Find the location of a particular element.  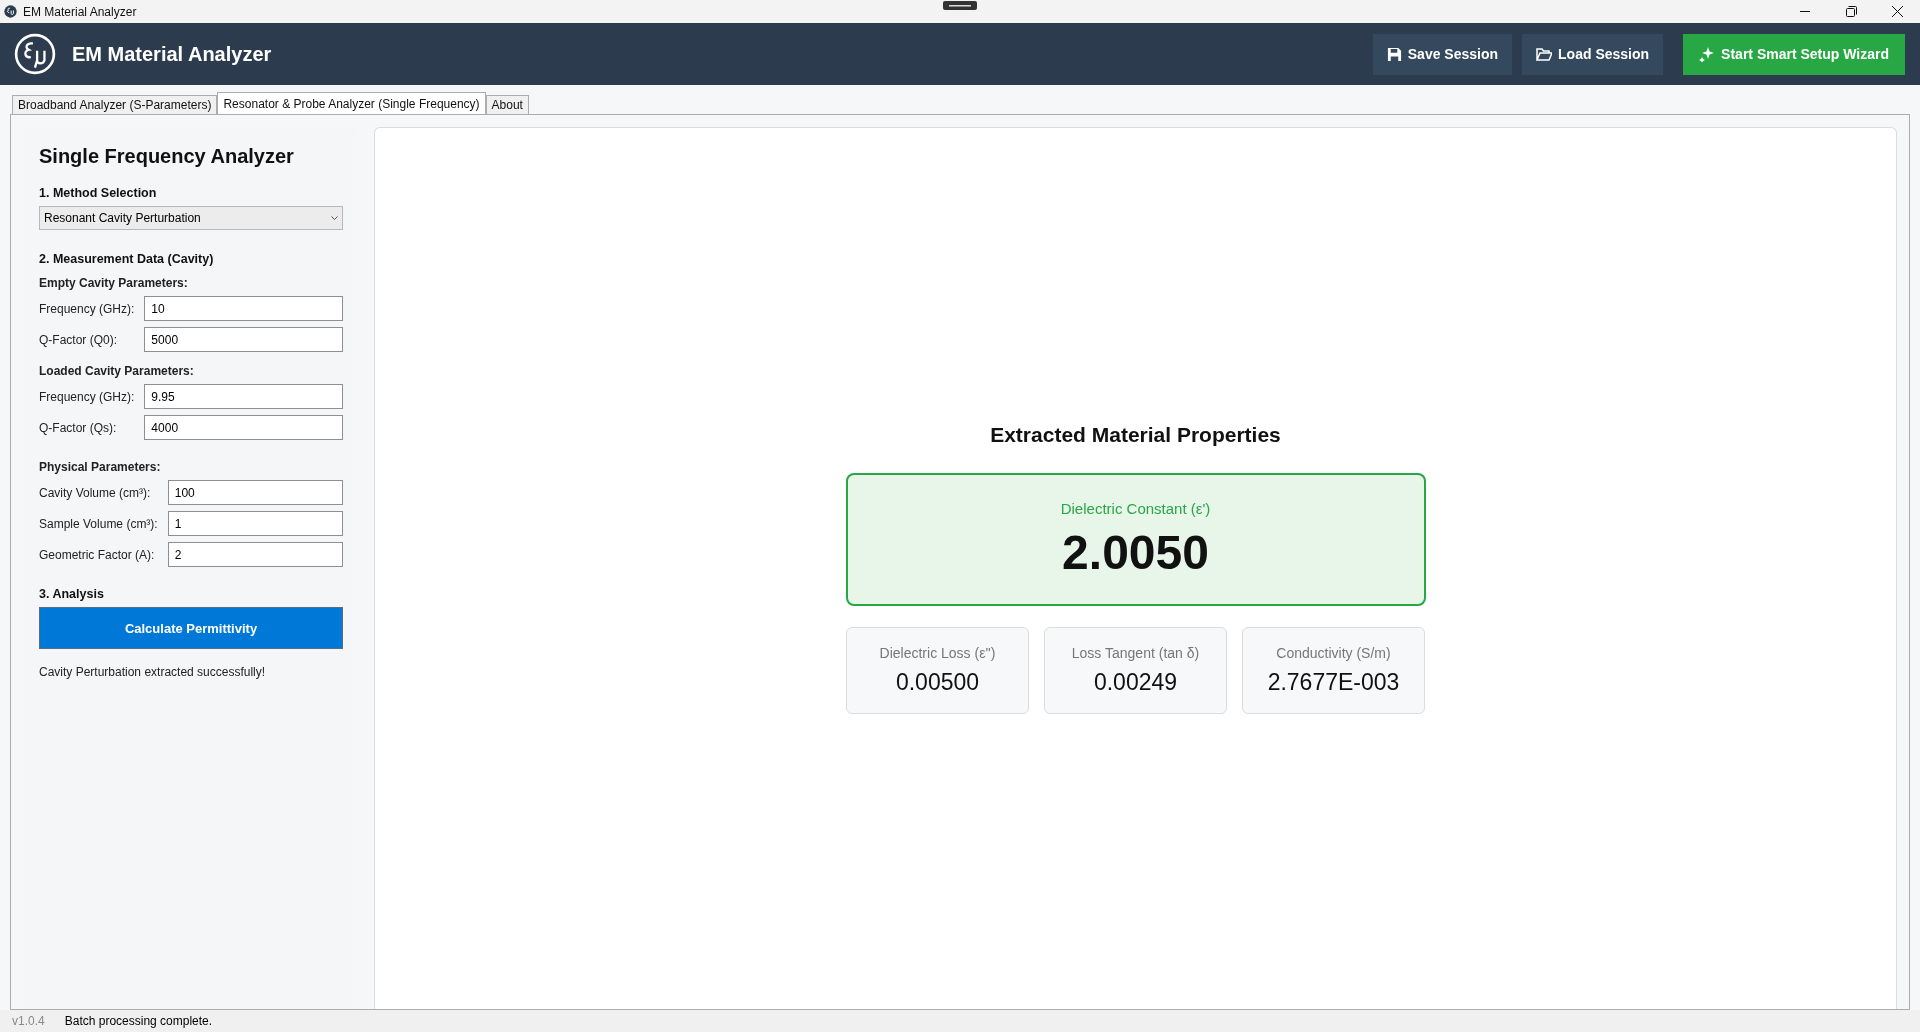

field-label: Cavity Volume (cm³): is located at coordinates (95, 492).